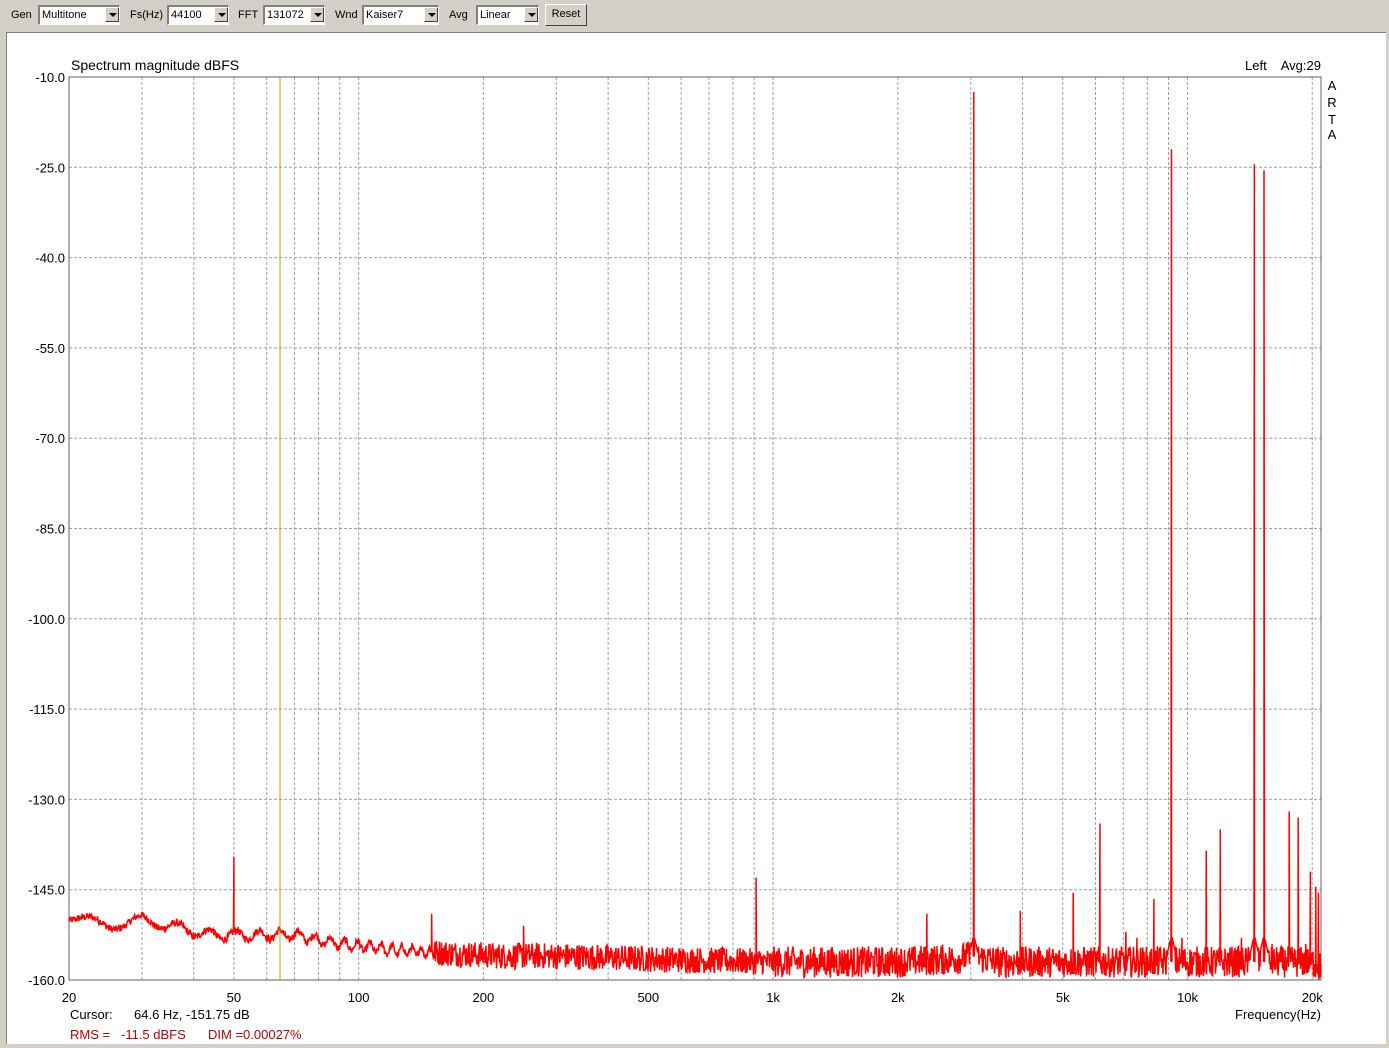 The width and height of the screenshot is (1389, 1048). What do you see at coordinates (385, 15) in the screenshot?
I see `wnd-value: Kaiser7` at bounding box center [385, 15].